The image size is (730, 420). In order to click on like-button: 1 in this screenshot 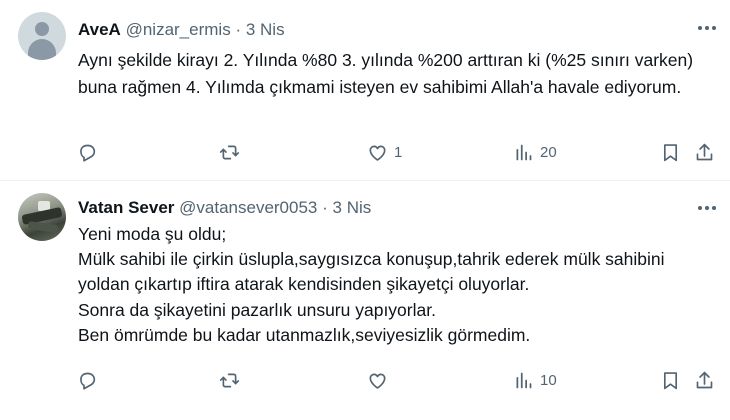, I will do `click(384, 152)`.